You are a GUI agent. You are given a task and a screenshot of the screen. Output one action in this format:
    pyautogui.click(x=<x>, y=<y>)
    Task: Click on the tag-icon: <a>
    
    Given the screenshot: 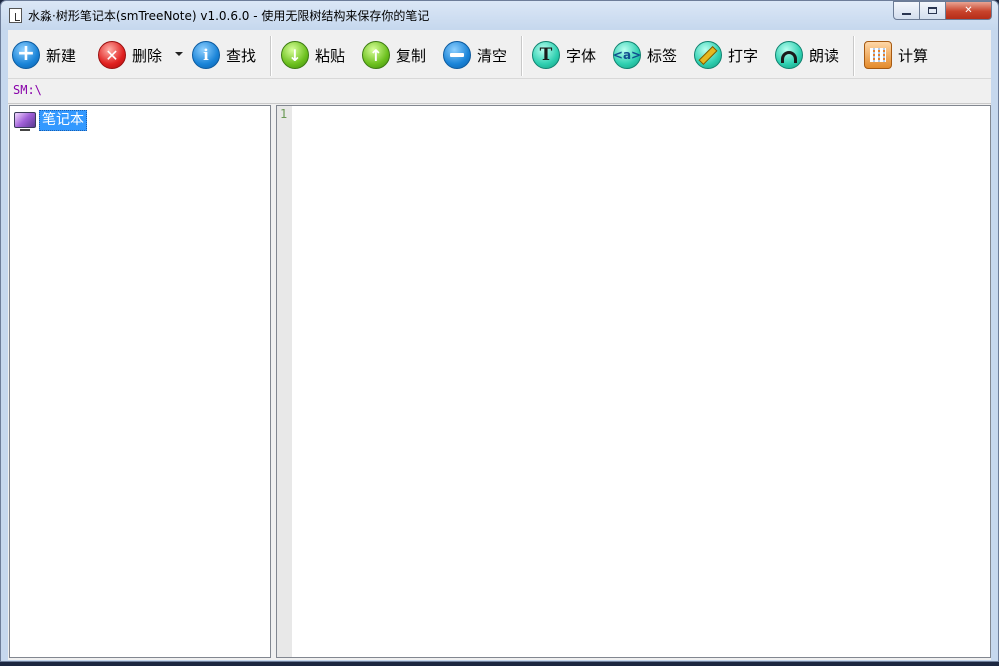 What is the action you would take?
    pyautogui.click(x=627, y=55)
    